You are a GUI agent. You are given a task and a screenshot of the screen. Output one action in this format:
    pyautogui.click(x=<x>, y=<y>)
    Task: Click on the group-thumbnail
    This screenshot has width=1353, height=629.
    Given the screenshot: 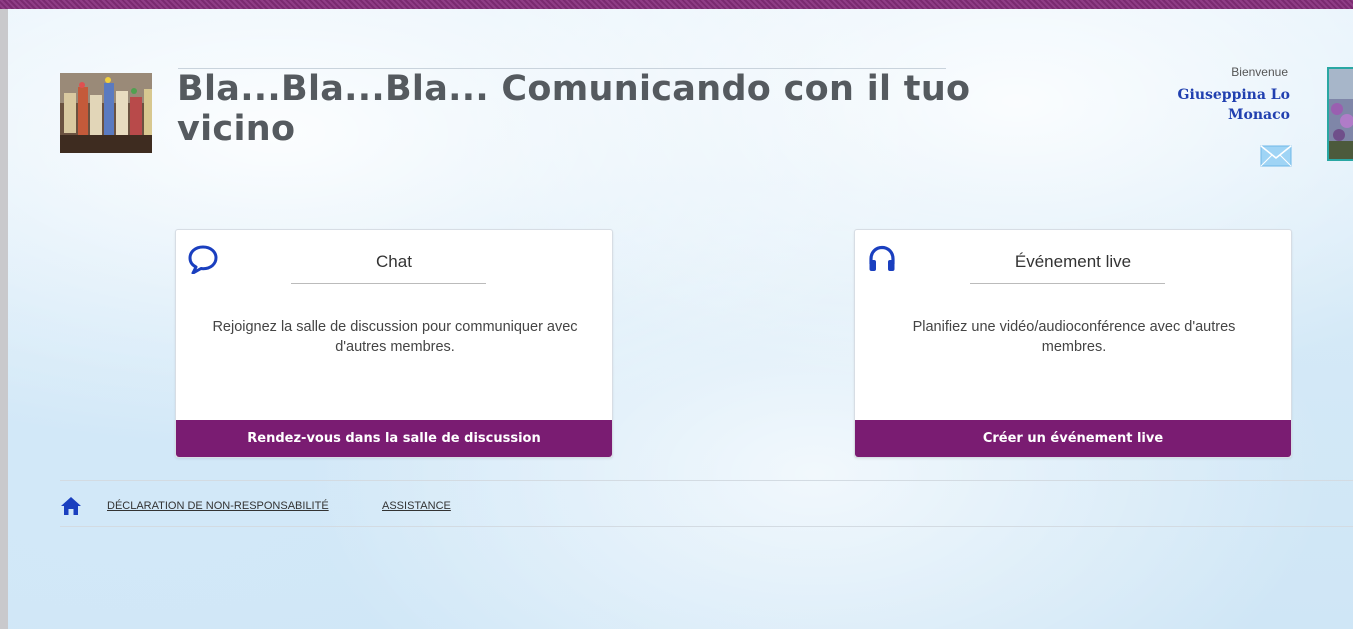 What is the action you would take?
    pyautogui.click(x=106, y=113)
    